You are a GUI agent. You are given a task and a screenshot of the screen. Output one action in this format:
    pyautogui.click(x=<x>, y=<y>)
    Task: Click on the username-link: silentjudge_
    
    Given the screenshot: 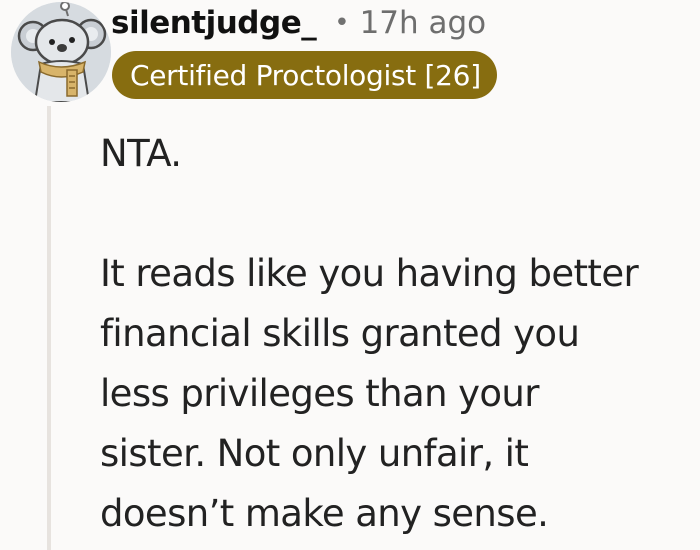 What is the action you would take?
    pyautogui.click(x=214, y=23)
    